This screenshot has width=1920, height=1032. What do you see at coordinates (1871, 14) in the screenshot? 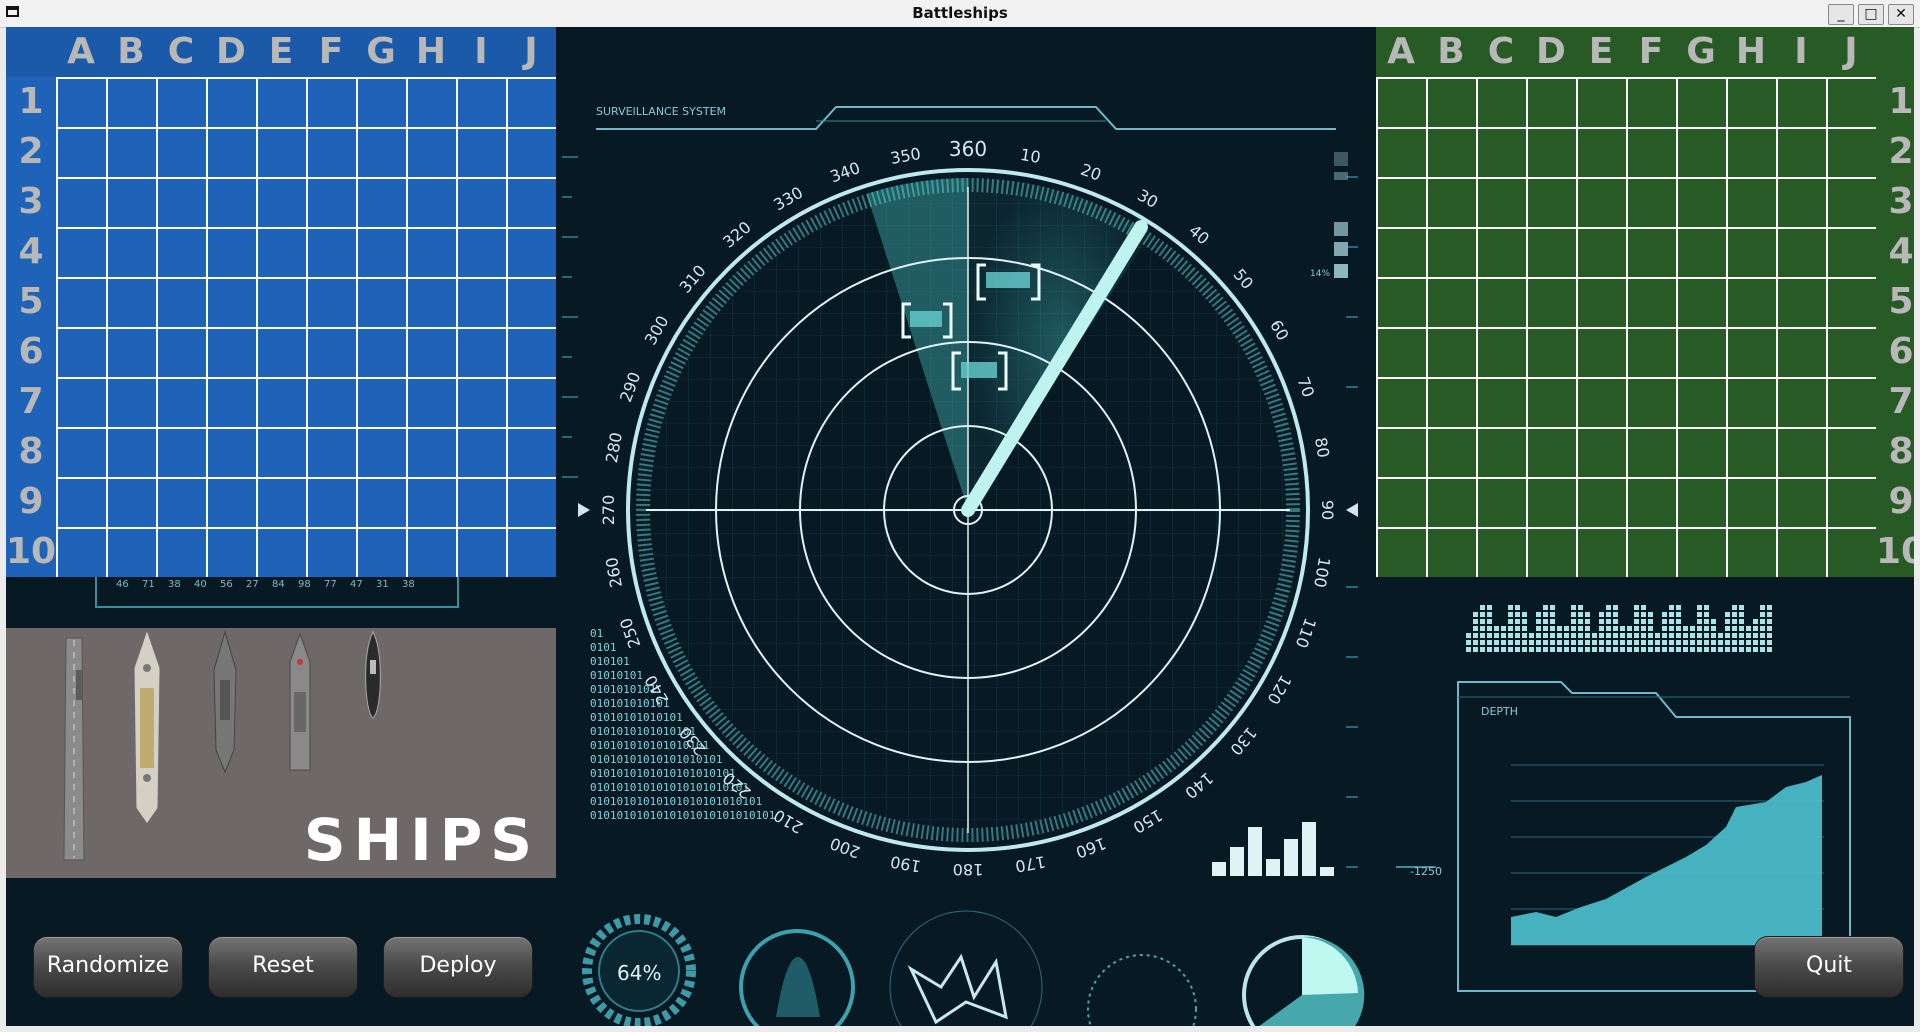
I see `maximize-button: □` at bounding box center [1871, 14].